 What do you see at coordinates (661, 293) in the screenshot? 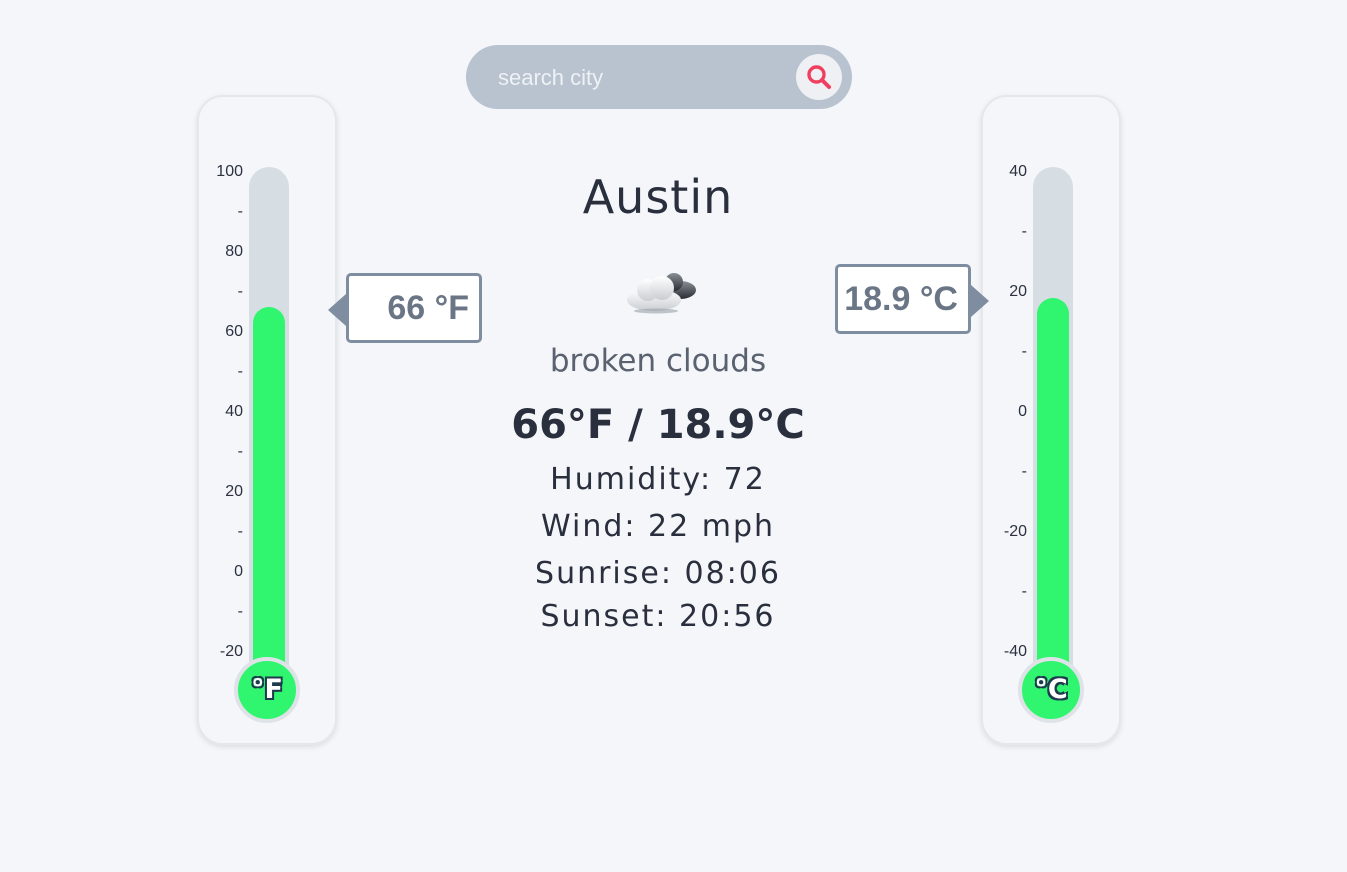
I see `broken-clouds-icon` at bounding box center [661, 293].